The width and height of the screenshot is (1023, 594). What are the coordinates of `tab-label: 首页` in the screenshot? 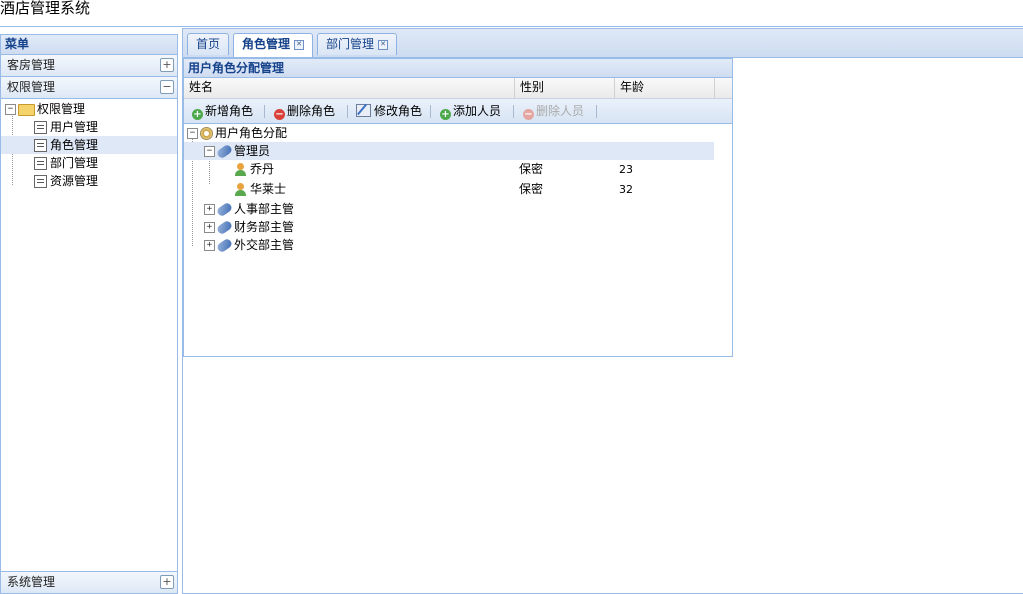 It's located at (208, 44).